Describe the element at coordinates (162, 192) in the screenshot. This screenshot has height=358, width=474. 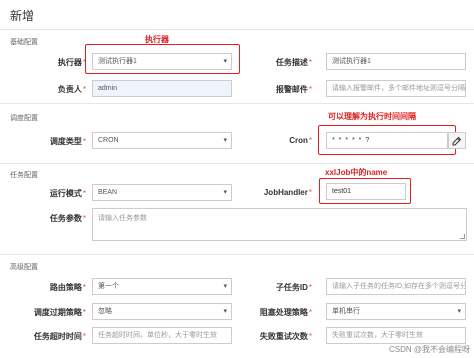
I see `run-mode-select: BEAN ▾` at that location.